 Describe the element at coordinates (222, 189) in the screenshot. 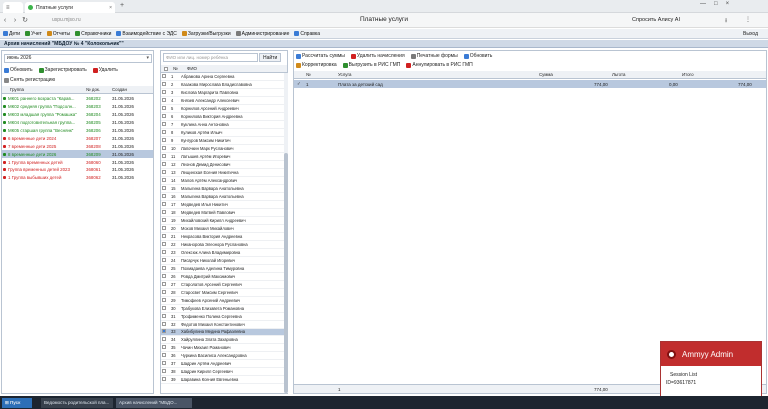

I see `child-row: 15 Малыгина Варвара Анатольевна` at that location.